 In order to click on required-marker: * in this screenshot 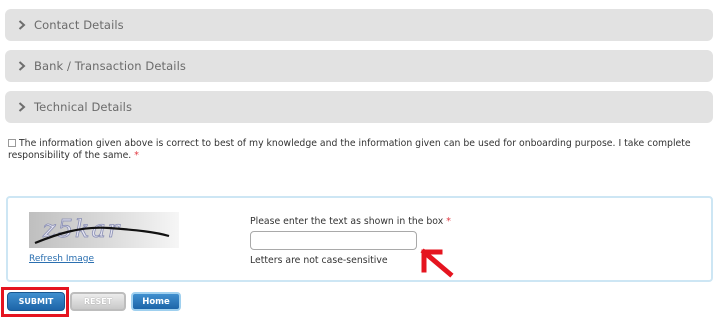, I will do `click(136, 155)`.